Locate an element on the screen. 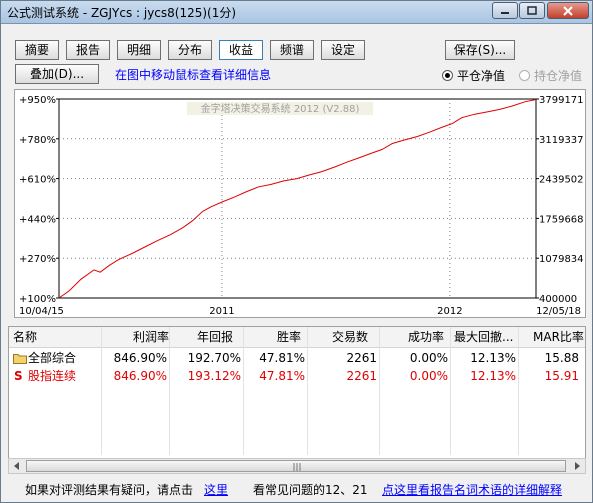 This screenshot has height=503, width=593. status-prefix-text: 如果对评测结果有疑问，请点击 is located at coordinates (109, 490).